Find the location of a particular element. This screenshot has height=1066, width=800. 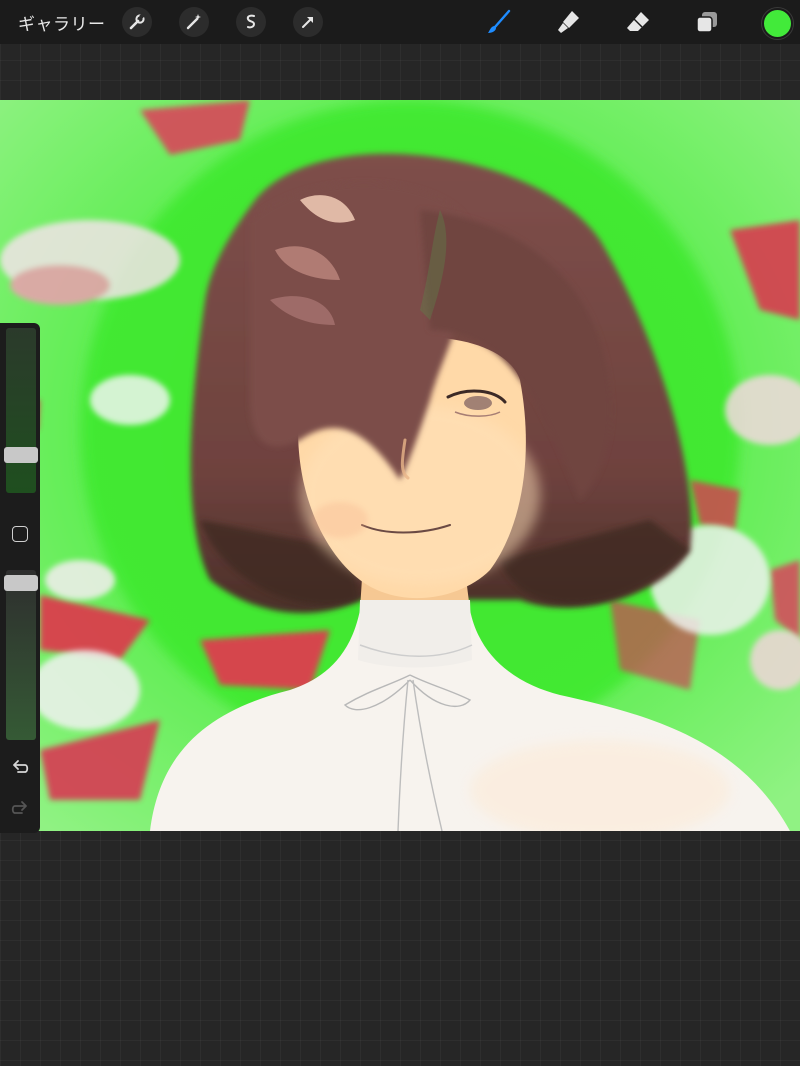

adjustments-button is located at coordinates (194, 22).